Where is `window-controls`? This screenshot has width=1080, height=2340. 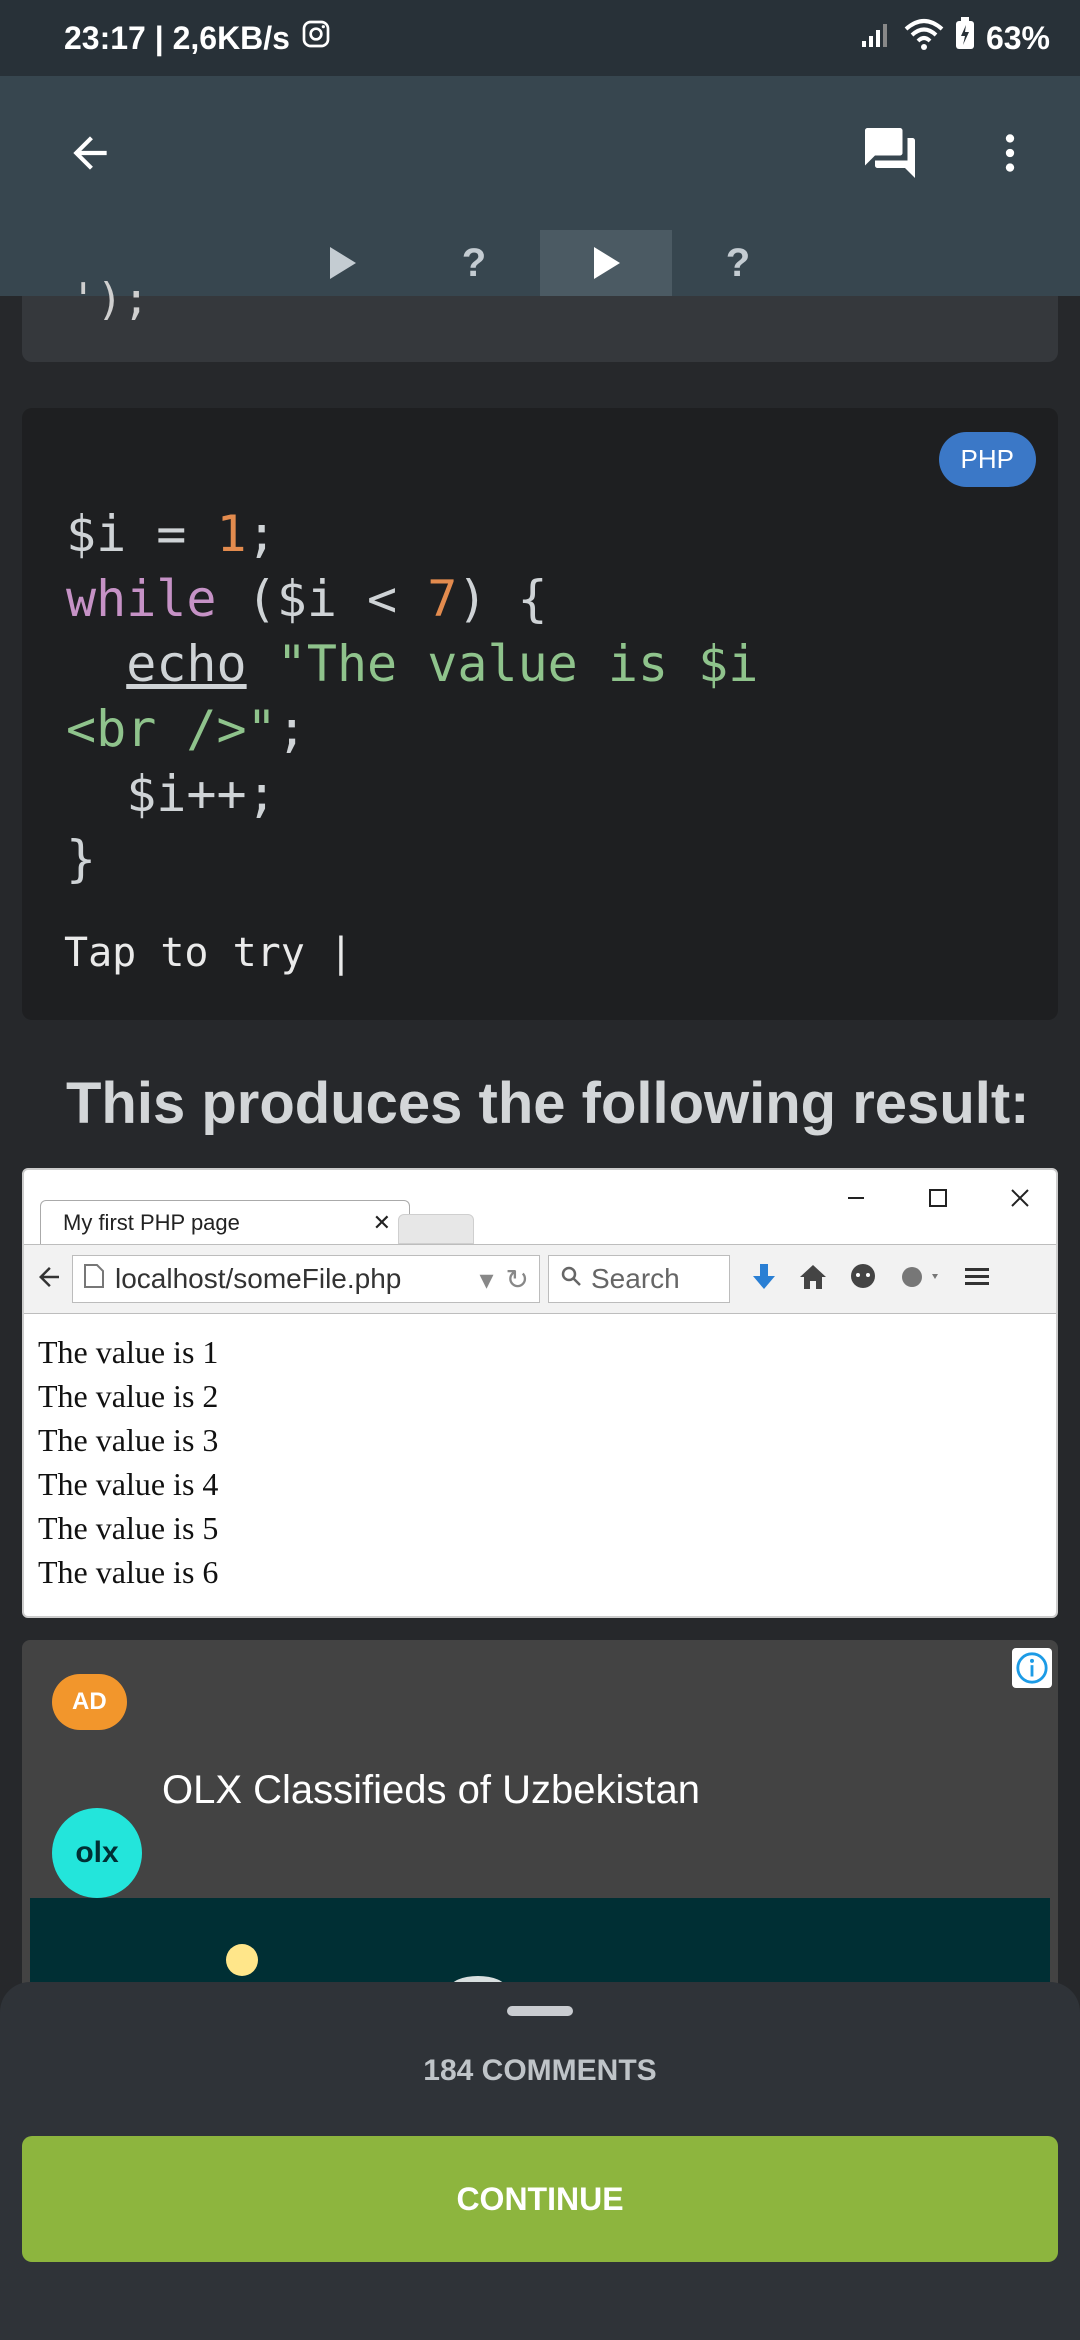
window-controls is located at coordinates (938, 1198).